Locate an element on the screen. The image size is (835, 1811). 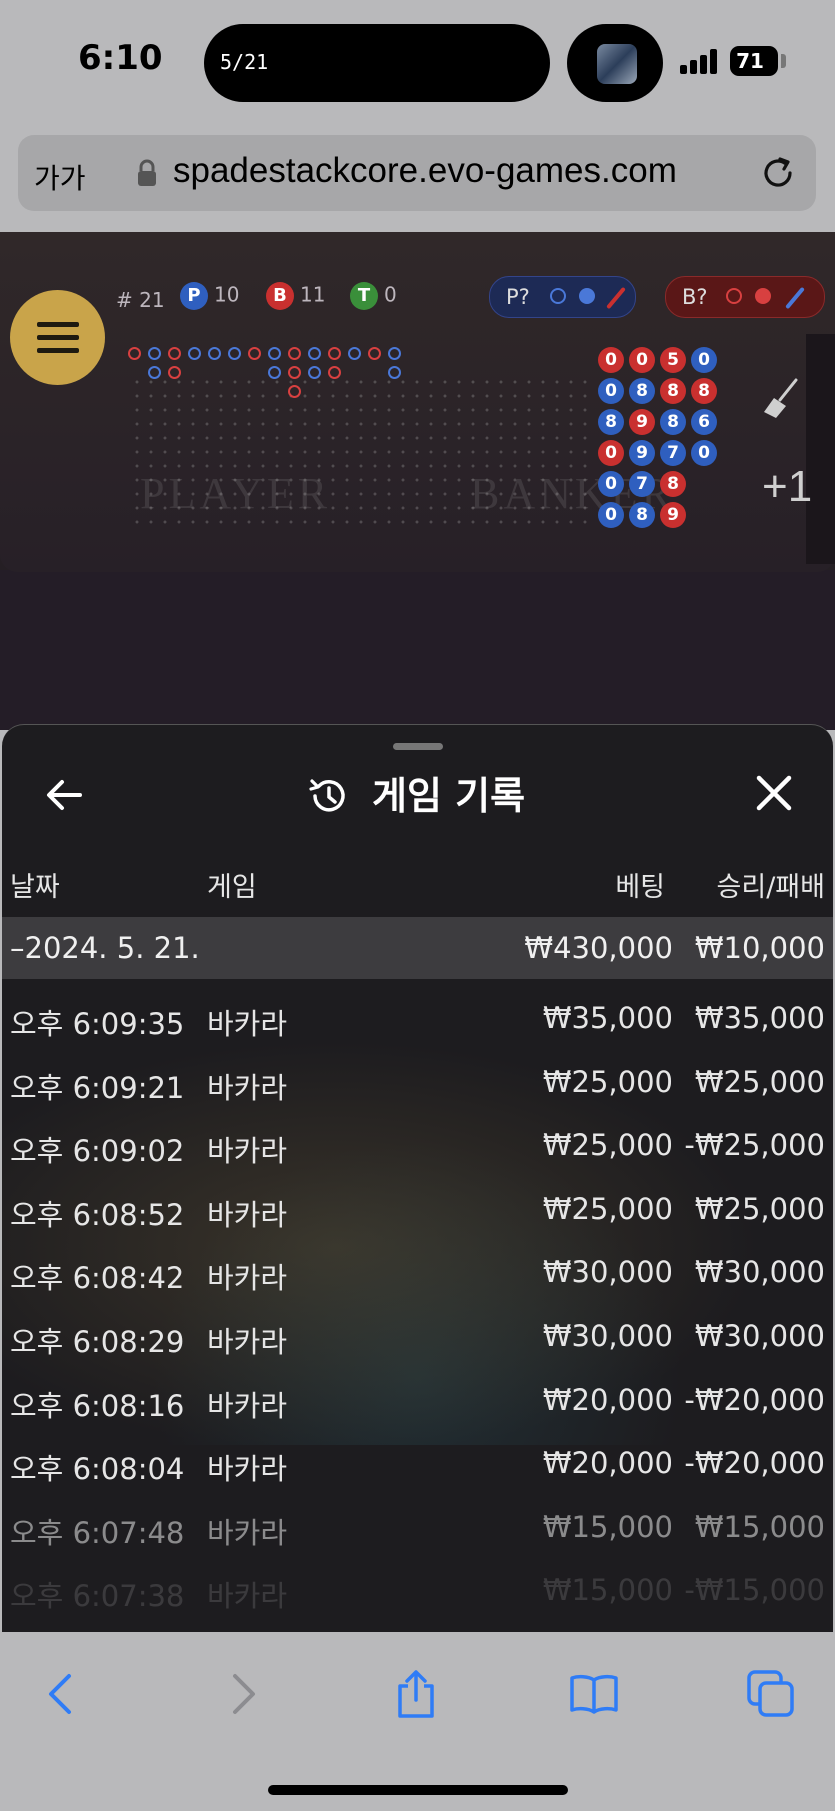
table-row: 오후 6:07:38 바카라 ₩15,000 -₩15,000 is located at coordinates (417, 1589).